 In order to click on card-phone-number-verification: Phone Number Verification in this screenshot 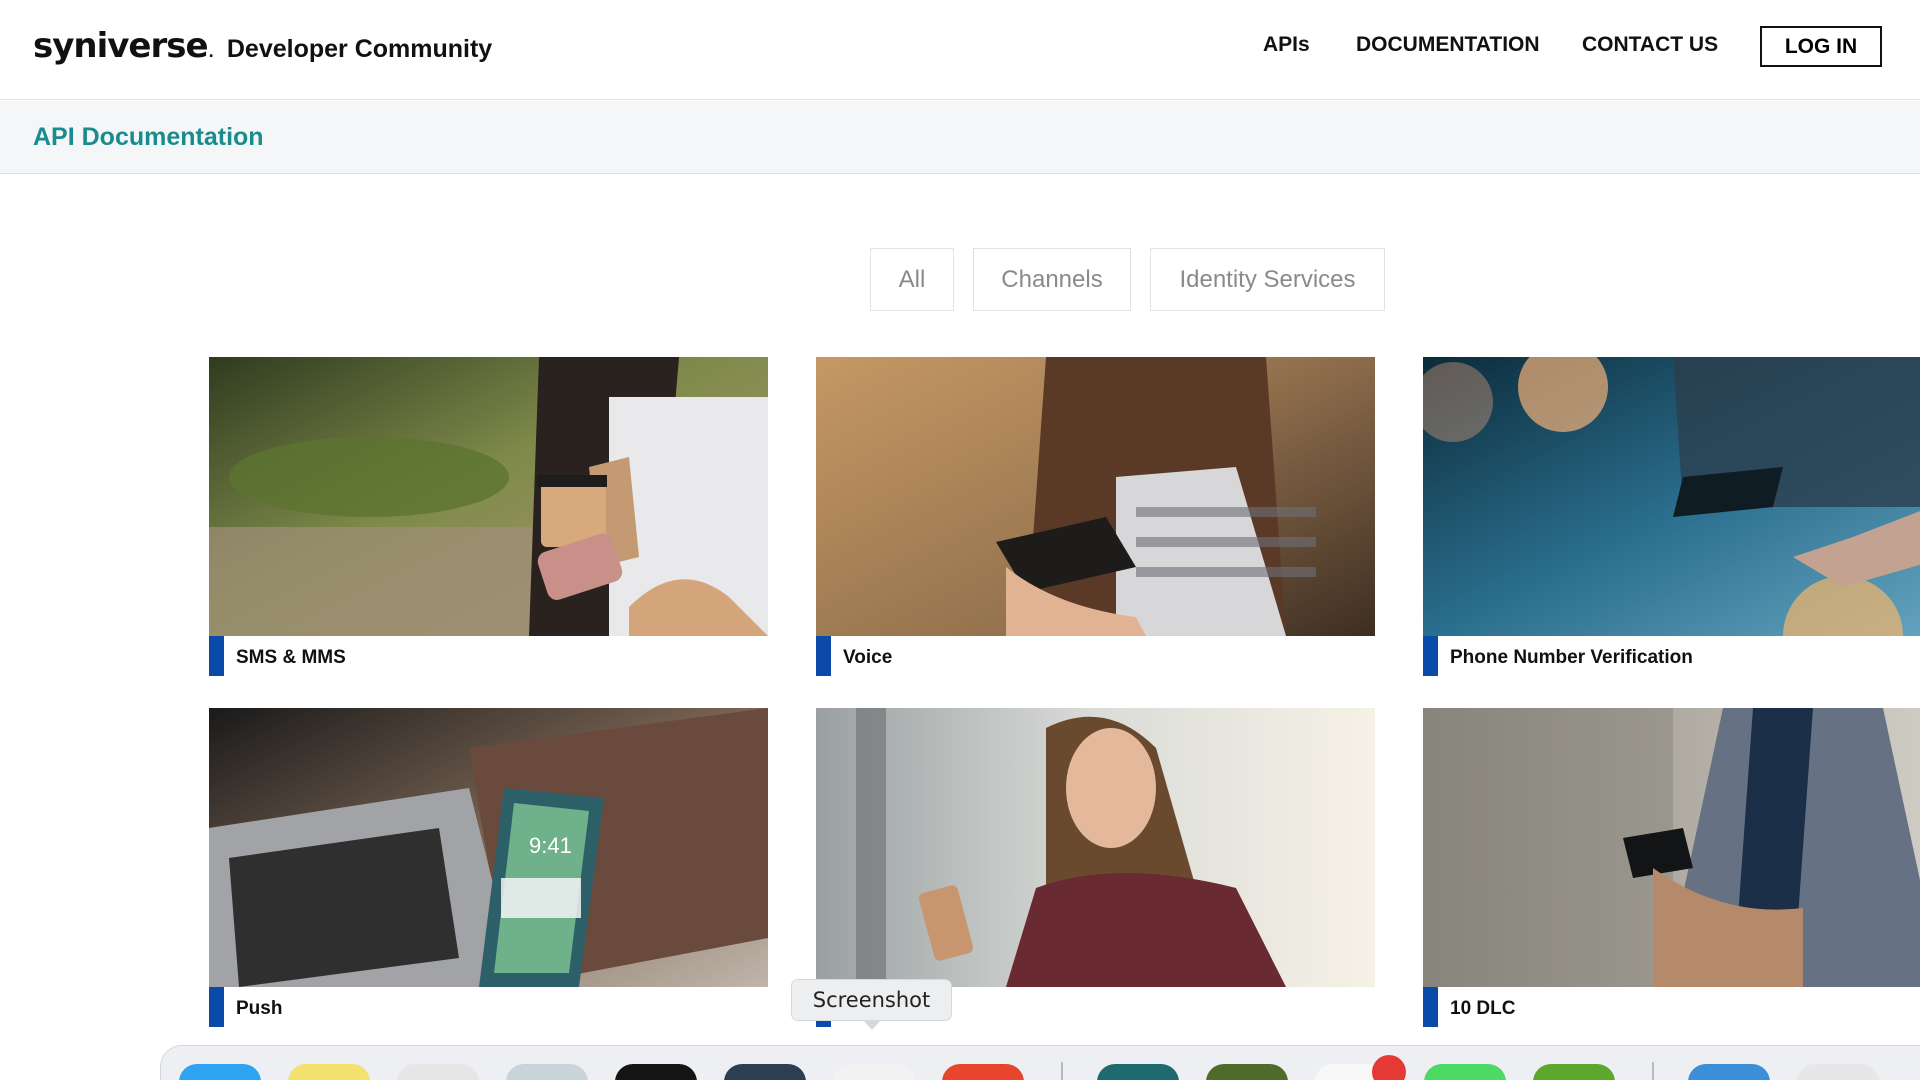, I will do `click(1671, 518)`.